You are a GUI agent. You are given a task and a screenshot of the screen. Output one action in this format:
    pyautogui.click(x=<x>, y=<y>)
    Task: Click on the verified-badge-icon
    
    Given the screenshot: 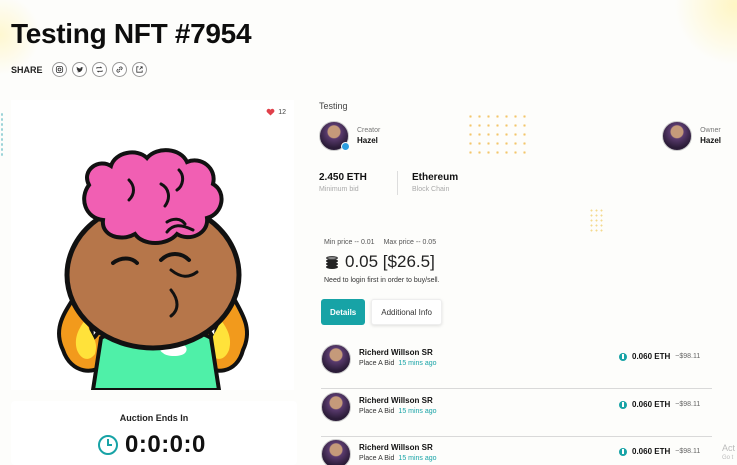 What is the action you would take?
    pyautogui.click(x=345, y=146)
    